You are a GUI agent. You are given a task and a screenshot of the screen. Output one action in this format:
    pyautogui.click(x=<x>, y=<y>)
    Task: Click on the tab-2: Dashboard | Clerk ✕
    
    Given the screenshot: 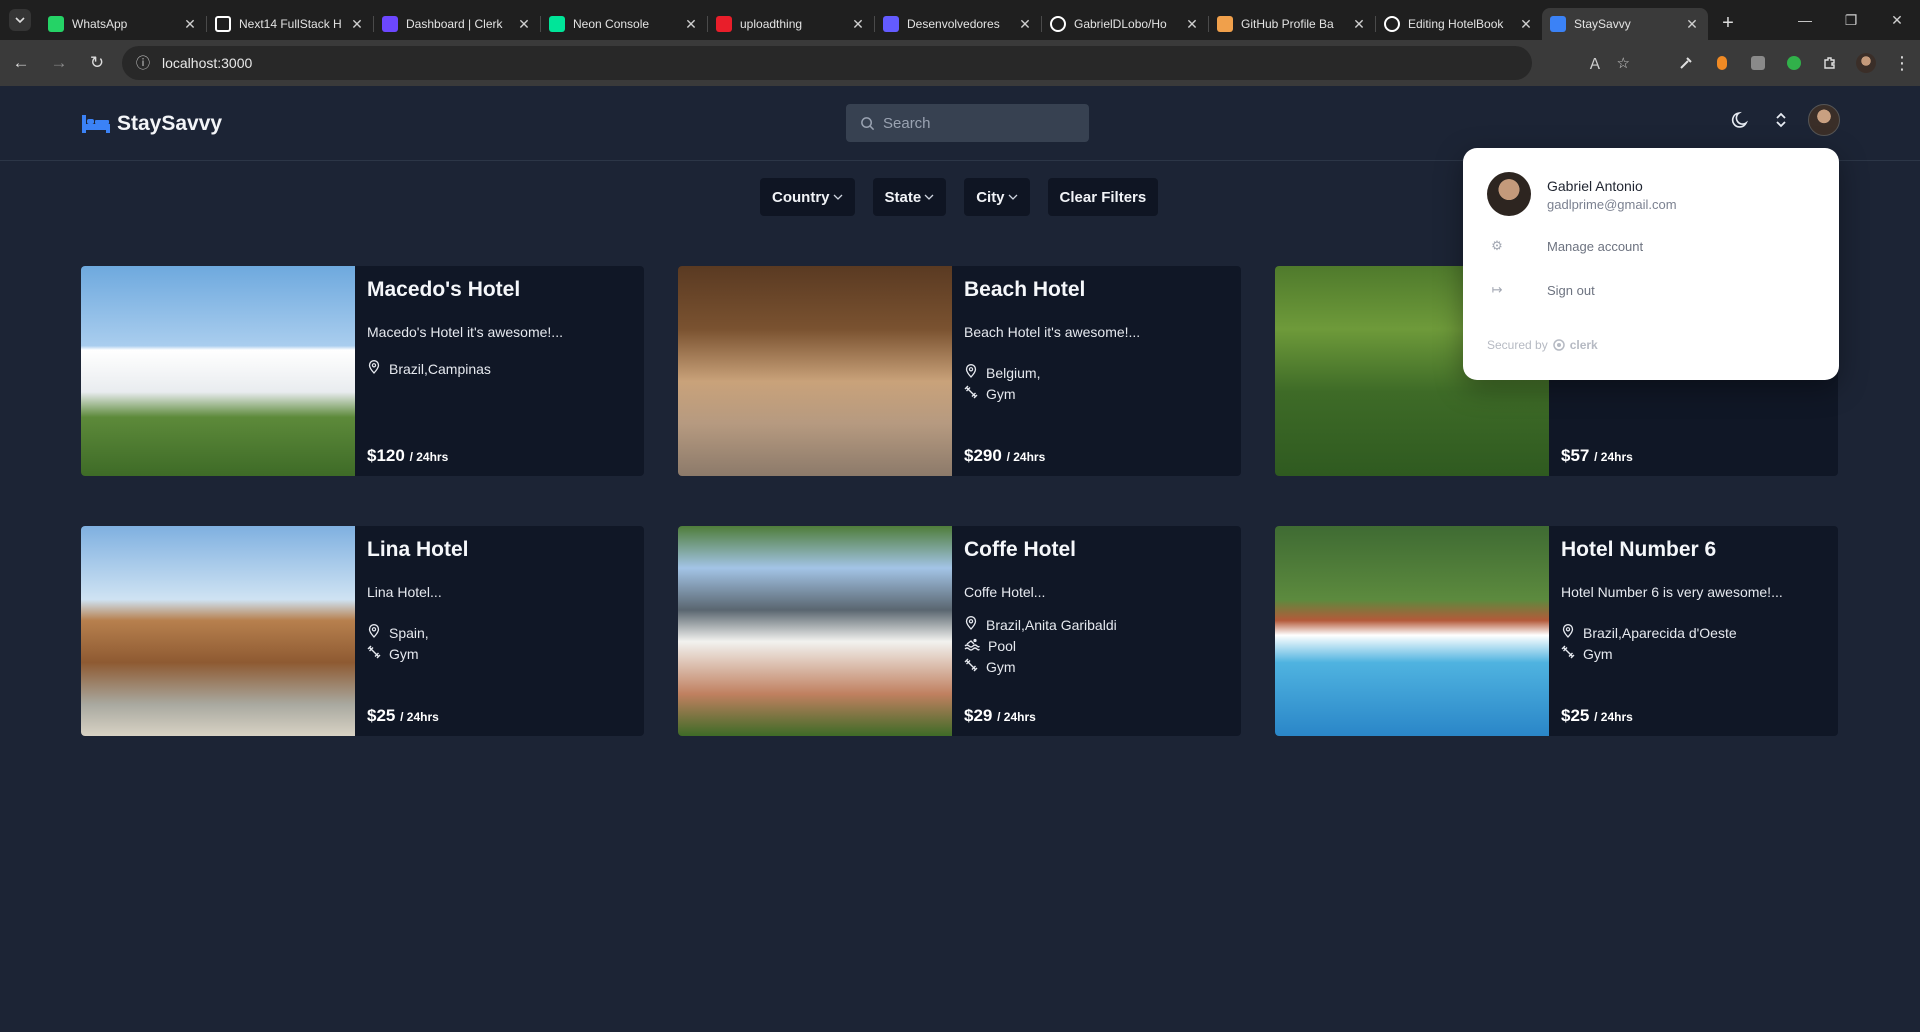 What is the action you would take?
    pyautogui.click(x=457, y=24)
    